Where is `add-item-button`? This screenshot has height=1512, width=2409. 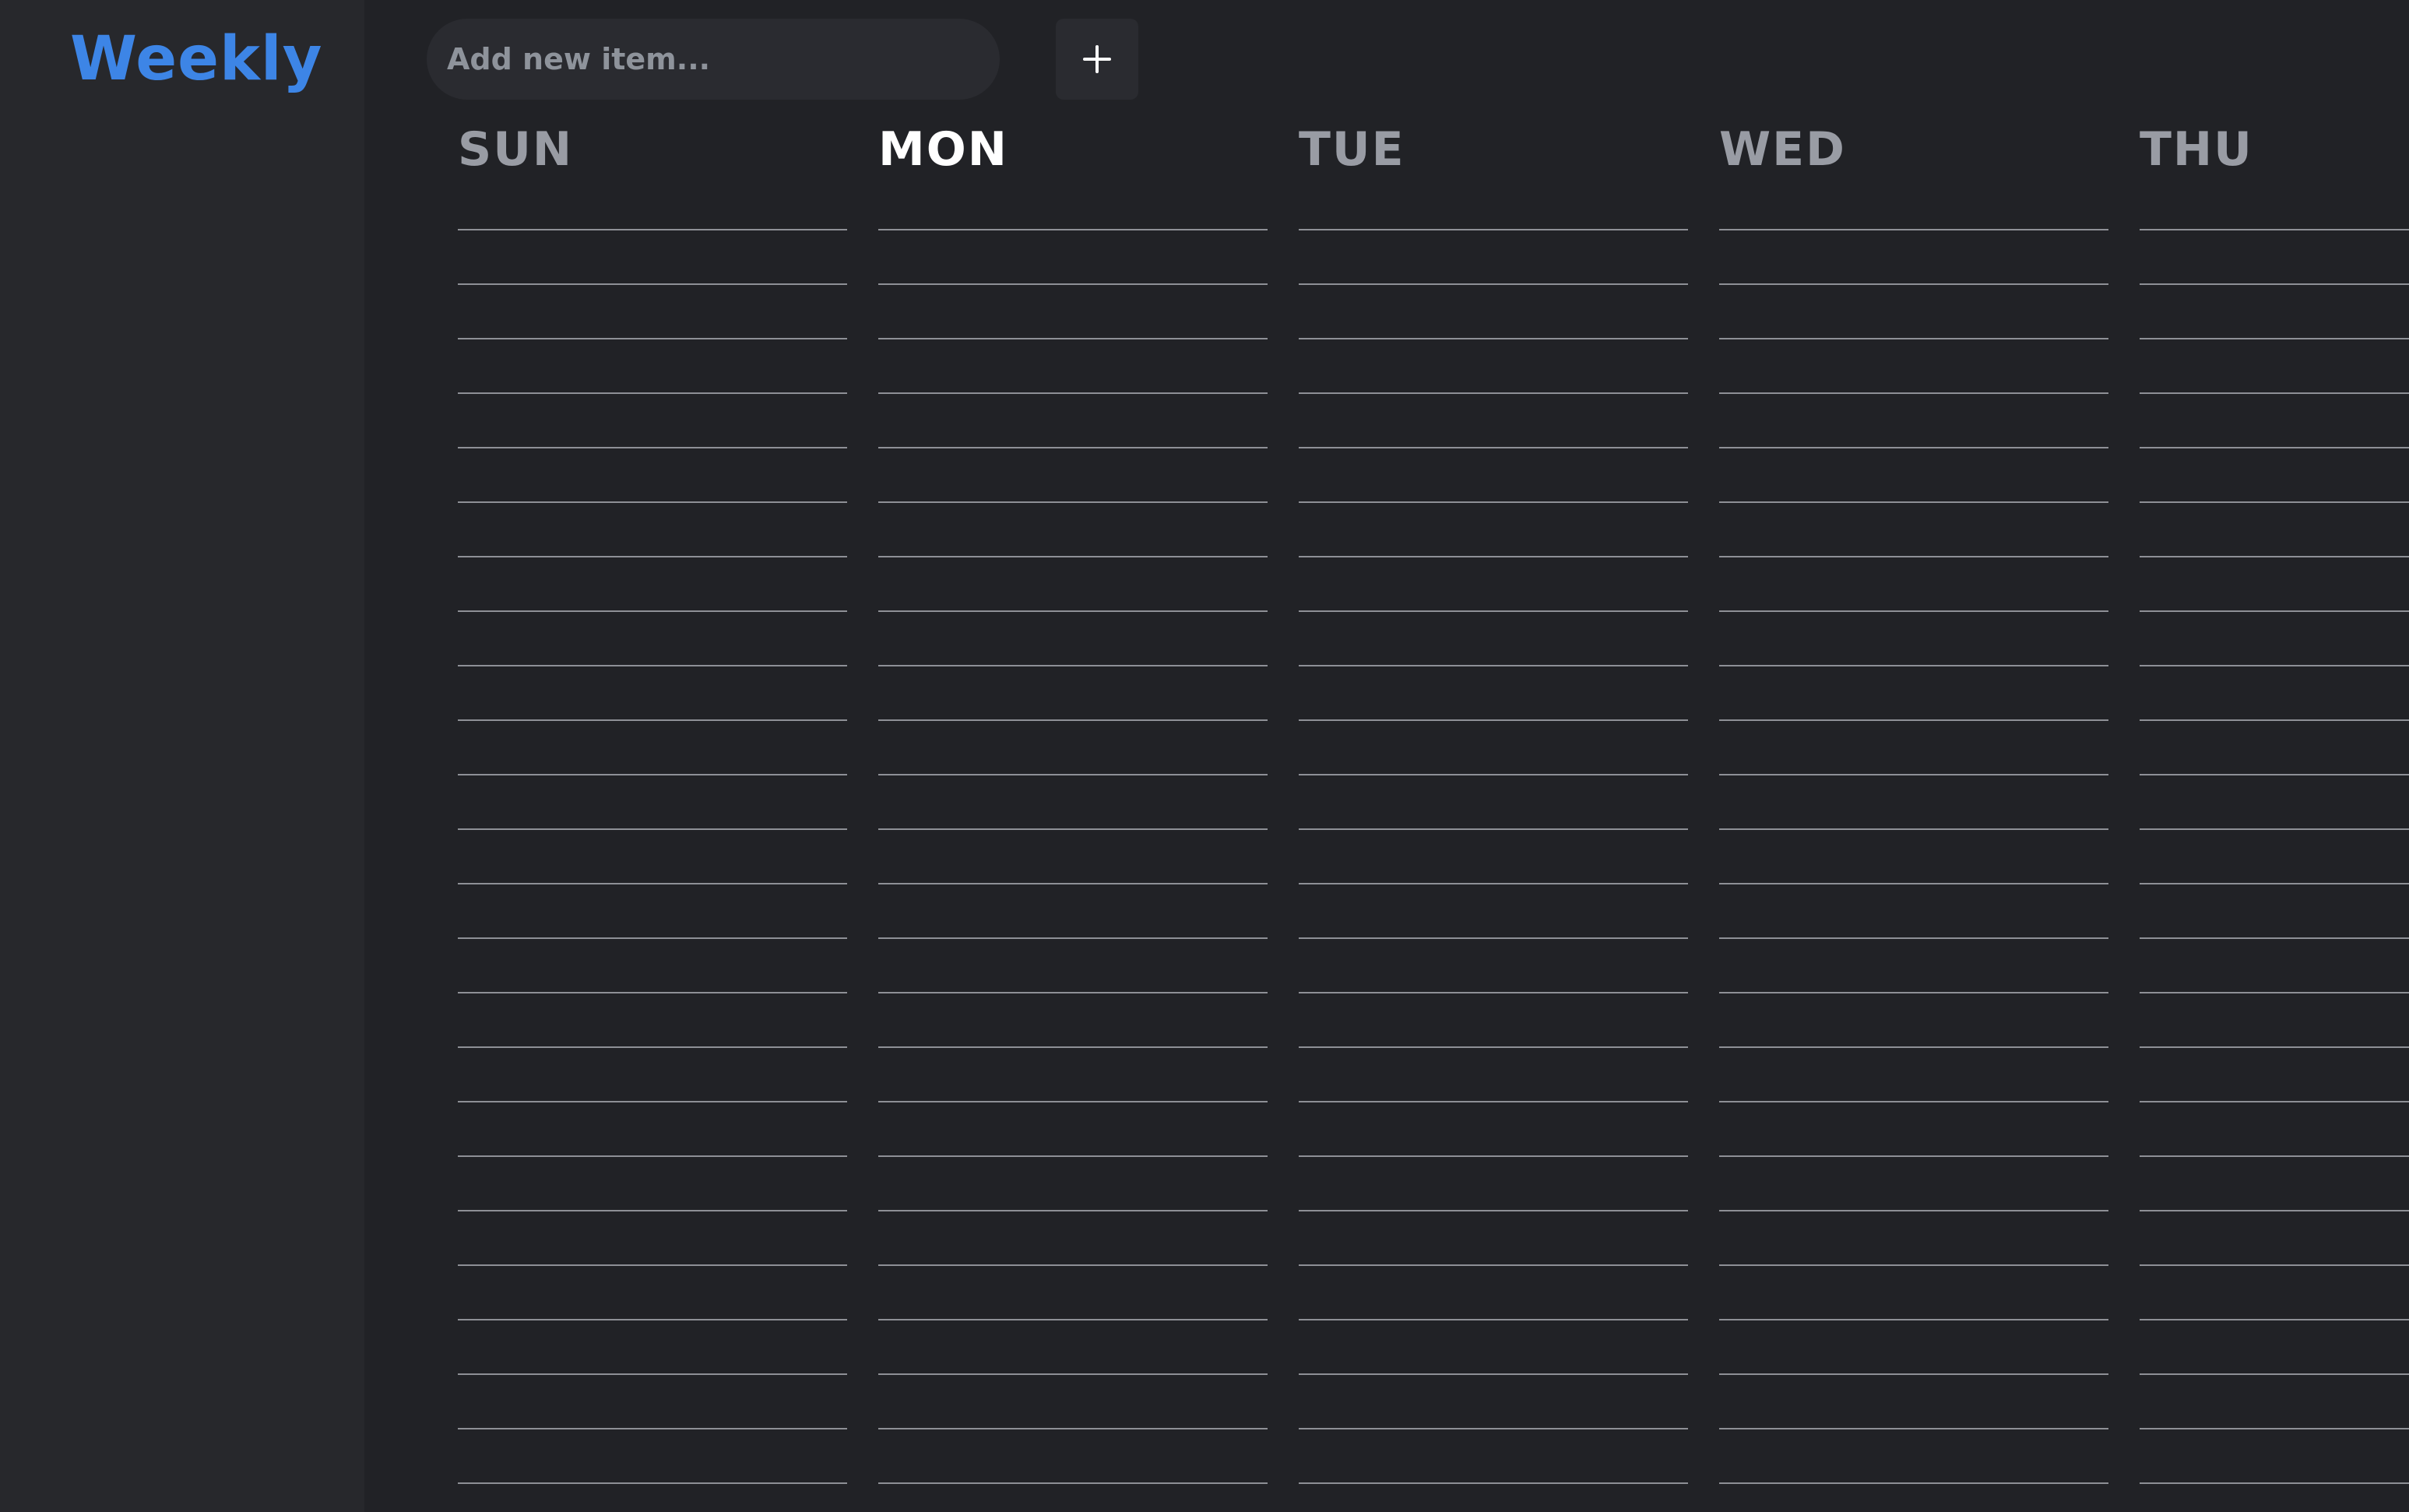 add-item-button is located at coordinates (1097, 60).